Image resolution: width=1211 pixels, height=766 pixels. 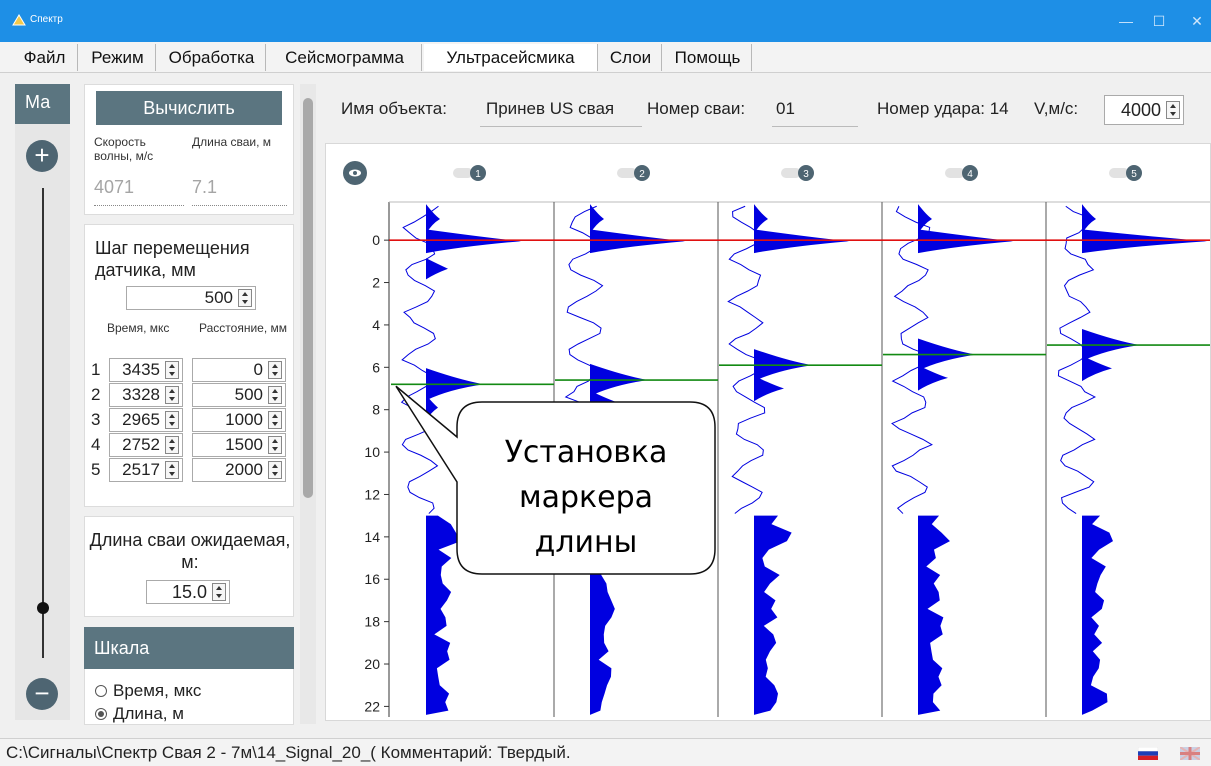 What do you see at coordinates (1148, 753) in the screenshot?
I see `russian-flag-icon` at bounding box center [1148, 753].